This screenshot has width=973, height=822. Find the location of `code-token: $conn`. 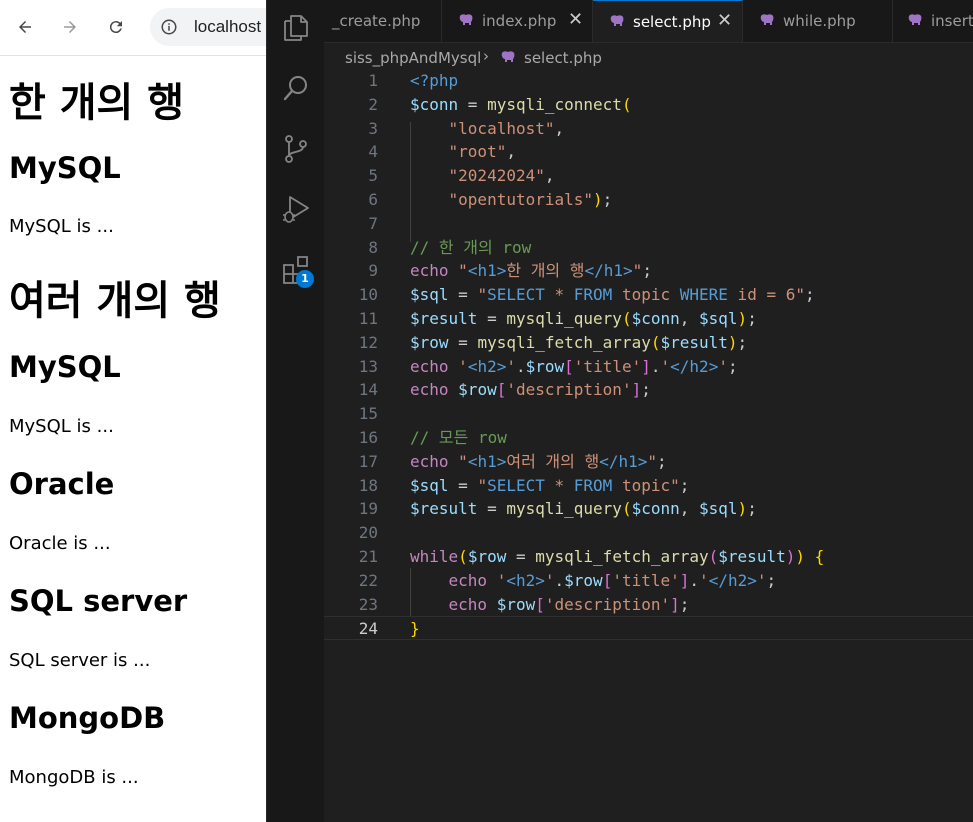

code-token: $conn is located at coordinates (434, 104).